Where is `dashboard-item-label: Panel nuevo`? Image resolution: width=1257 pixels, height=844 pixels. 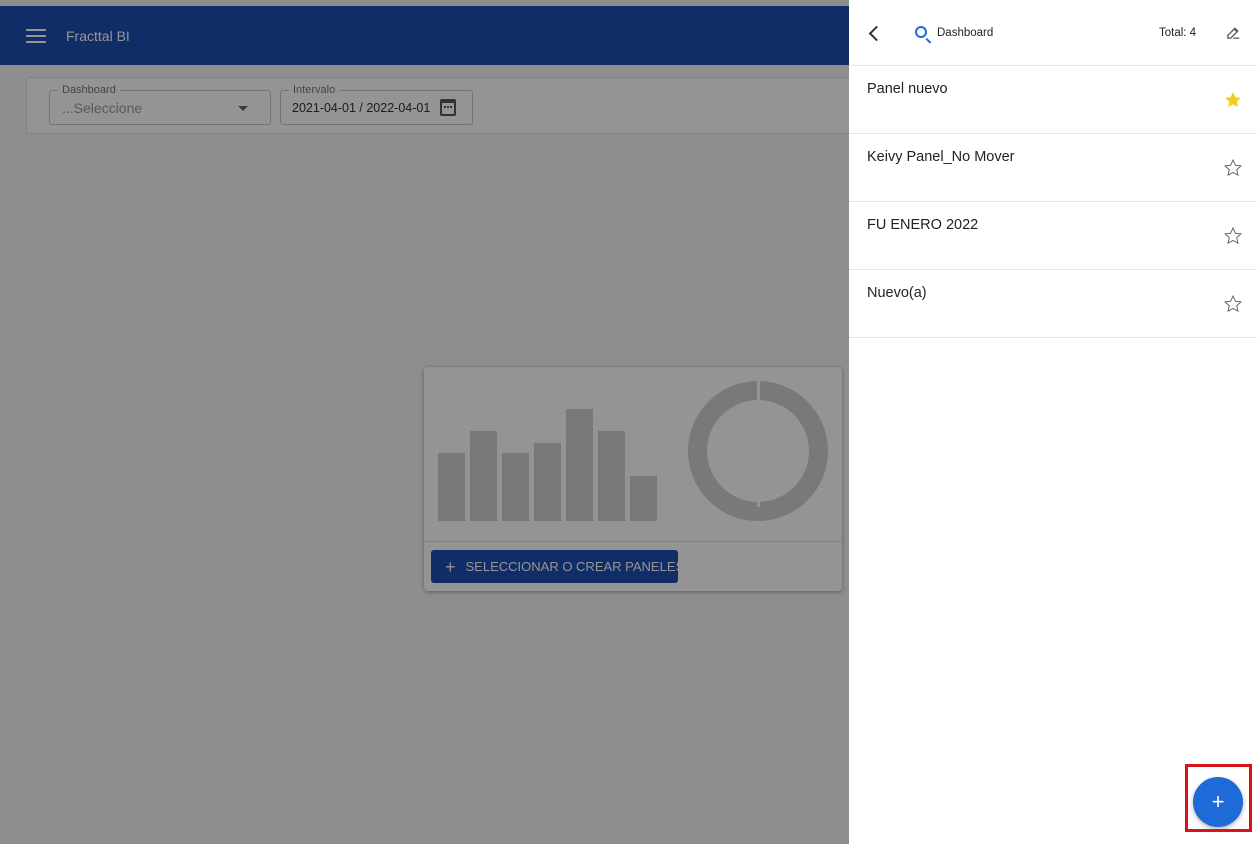 dashboard-item-label: Panel nuevo is located at coordinates (907, 89).